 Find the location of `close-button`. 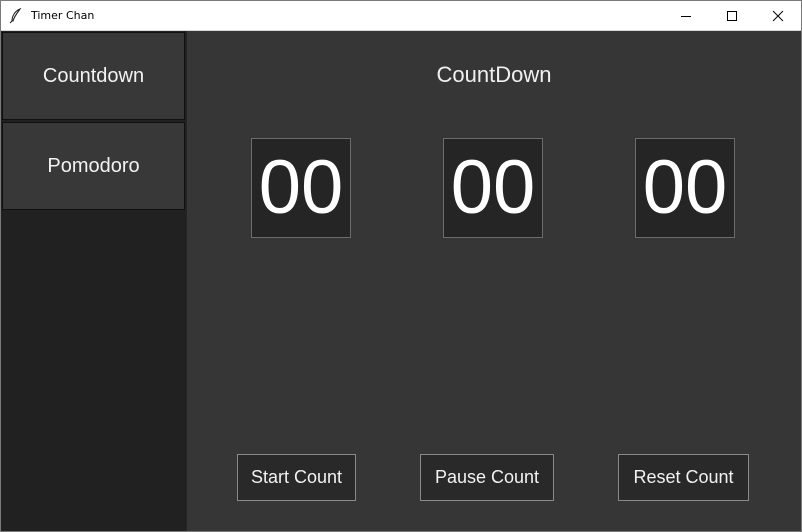

close-button is located at coordinates (778, 16).